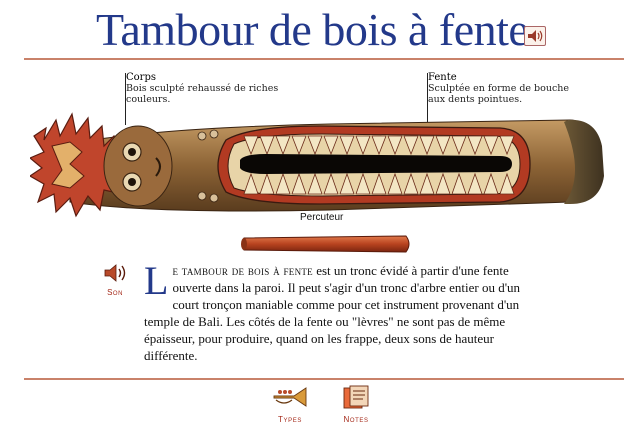 The height and width of the screenshot is (440, 640). Describe the element at coordinates (290, 419) in the screenshot. I see `types-label: Types` at that location.